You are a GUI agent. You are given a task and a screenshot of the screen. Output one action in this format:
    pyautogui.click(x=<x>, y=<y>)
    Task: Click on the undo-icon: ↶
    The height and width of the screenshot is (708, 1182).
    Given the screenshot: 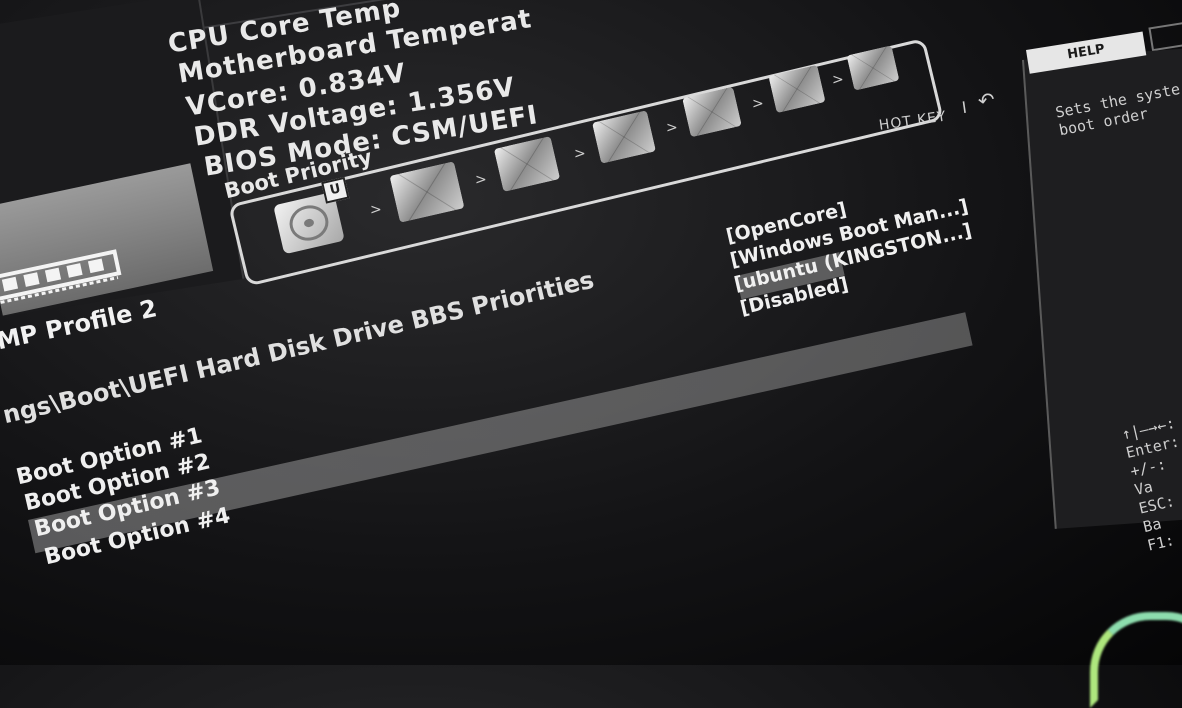 What is the action you would take?
    pyautogui.click(x=986, y=100)
    